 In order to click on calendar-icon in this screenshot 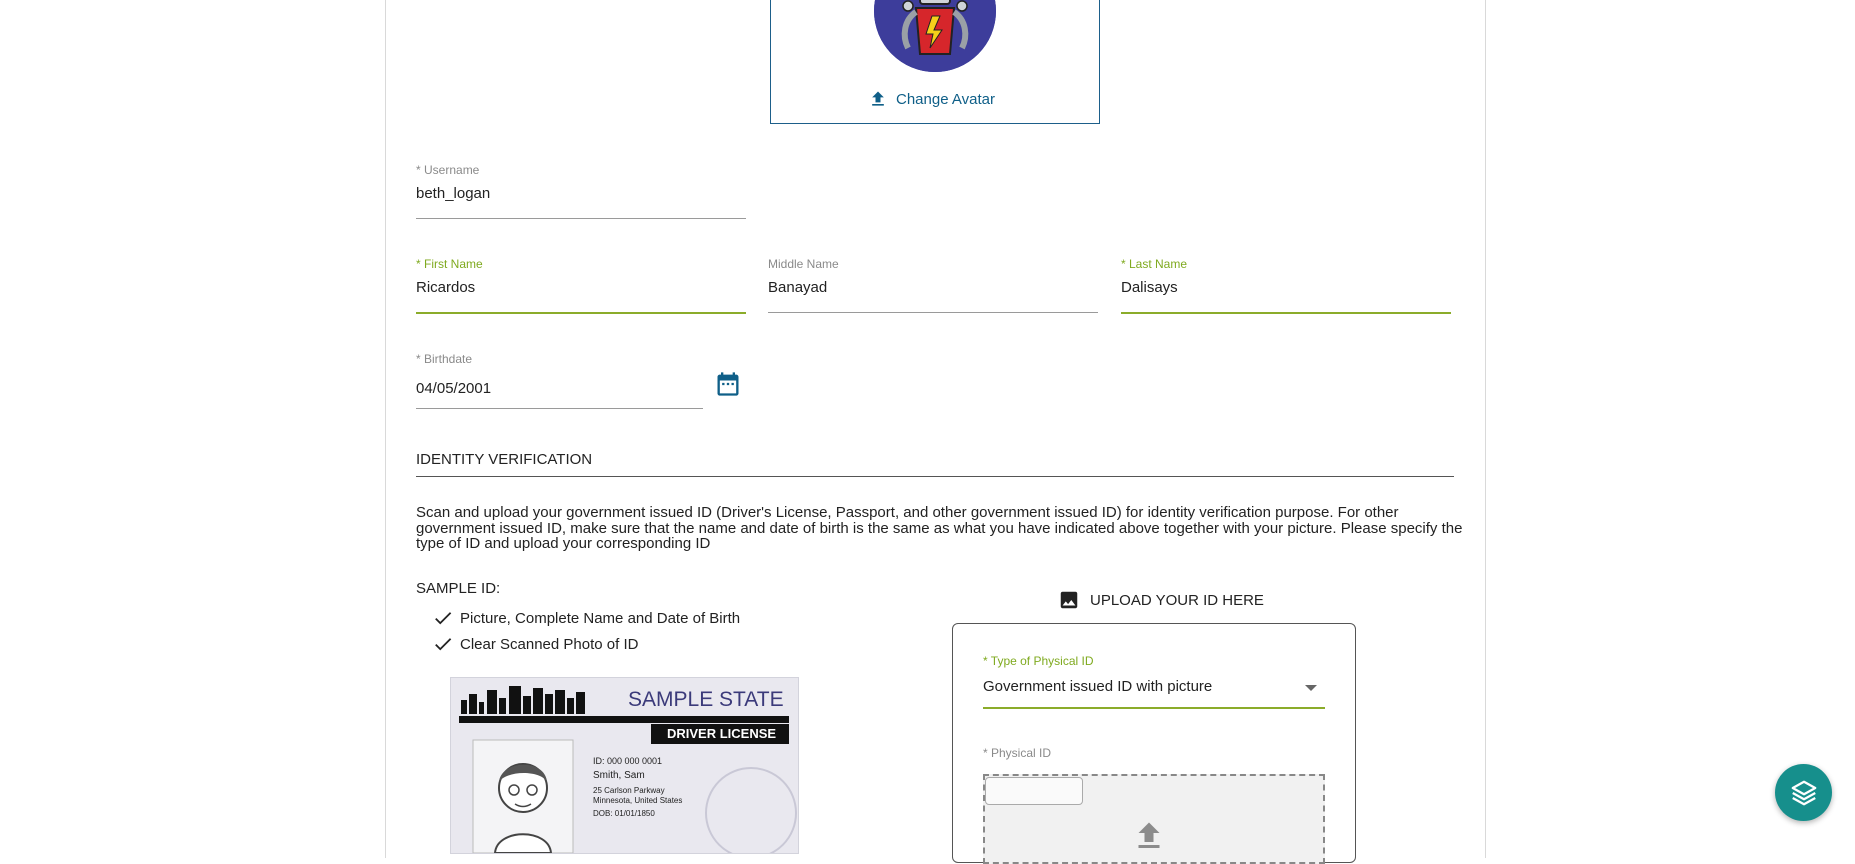, I will do `click(728, 384)`.